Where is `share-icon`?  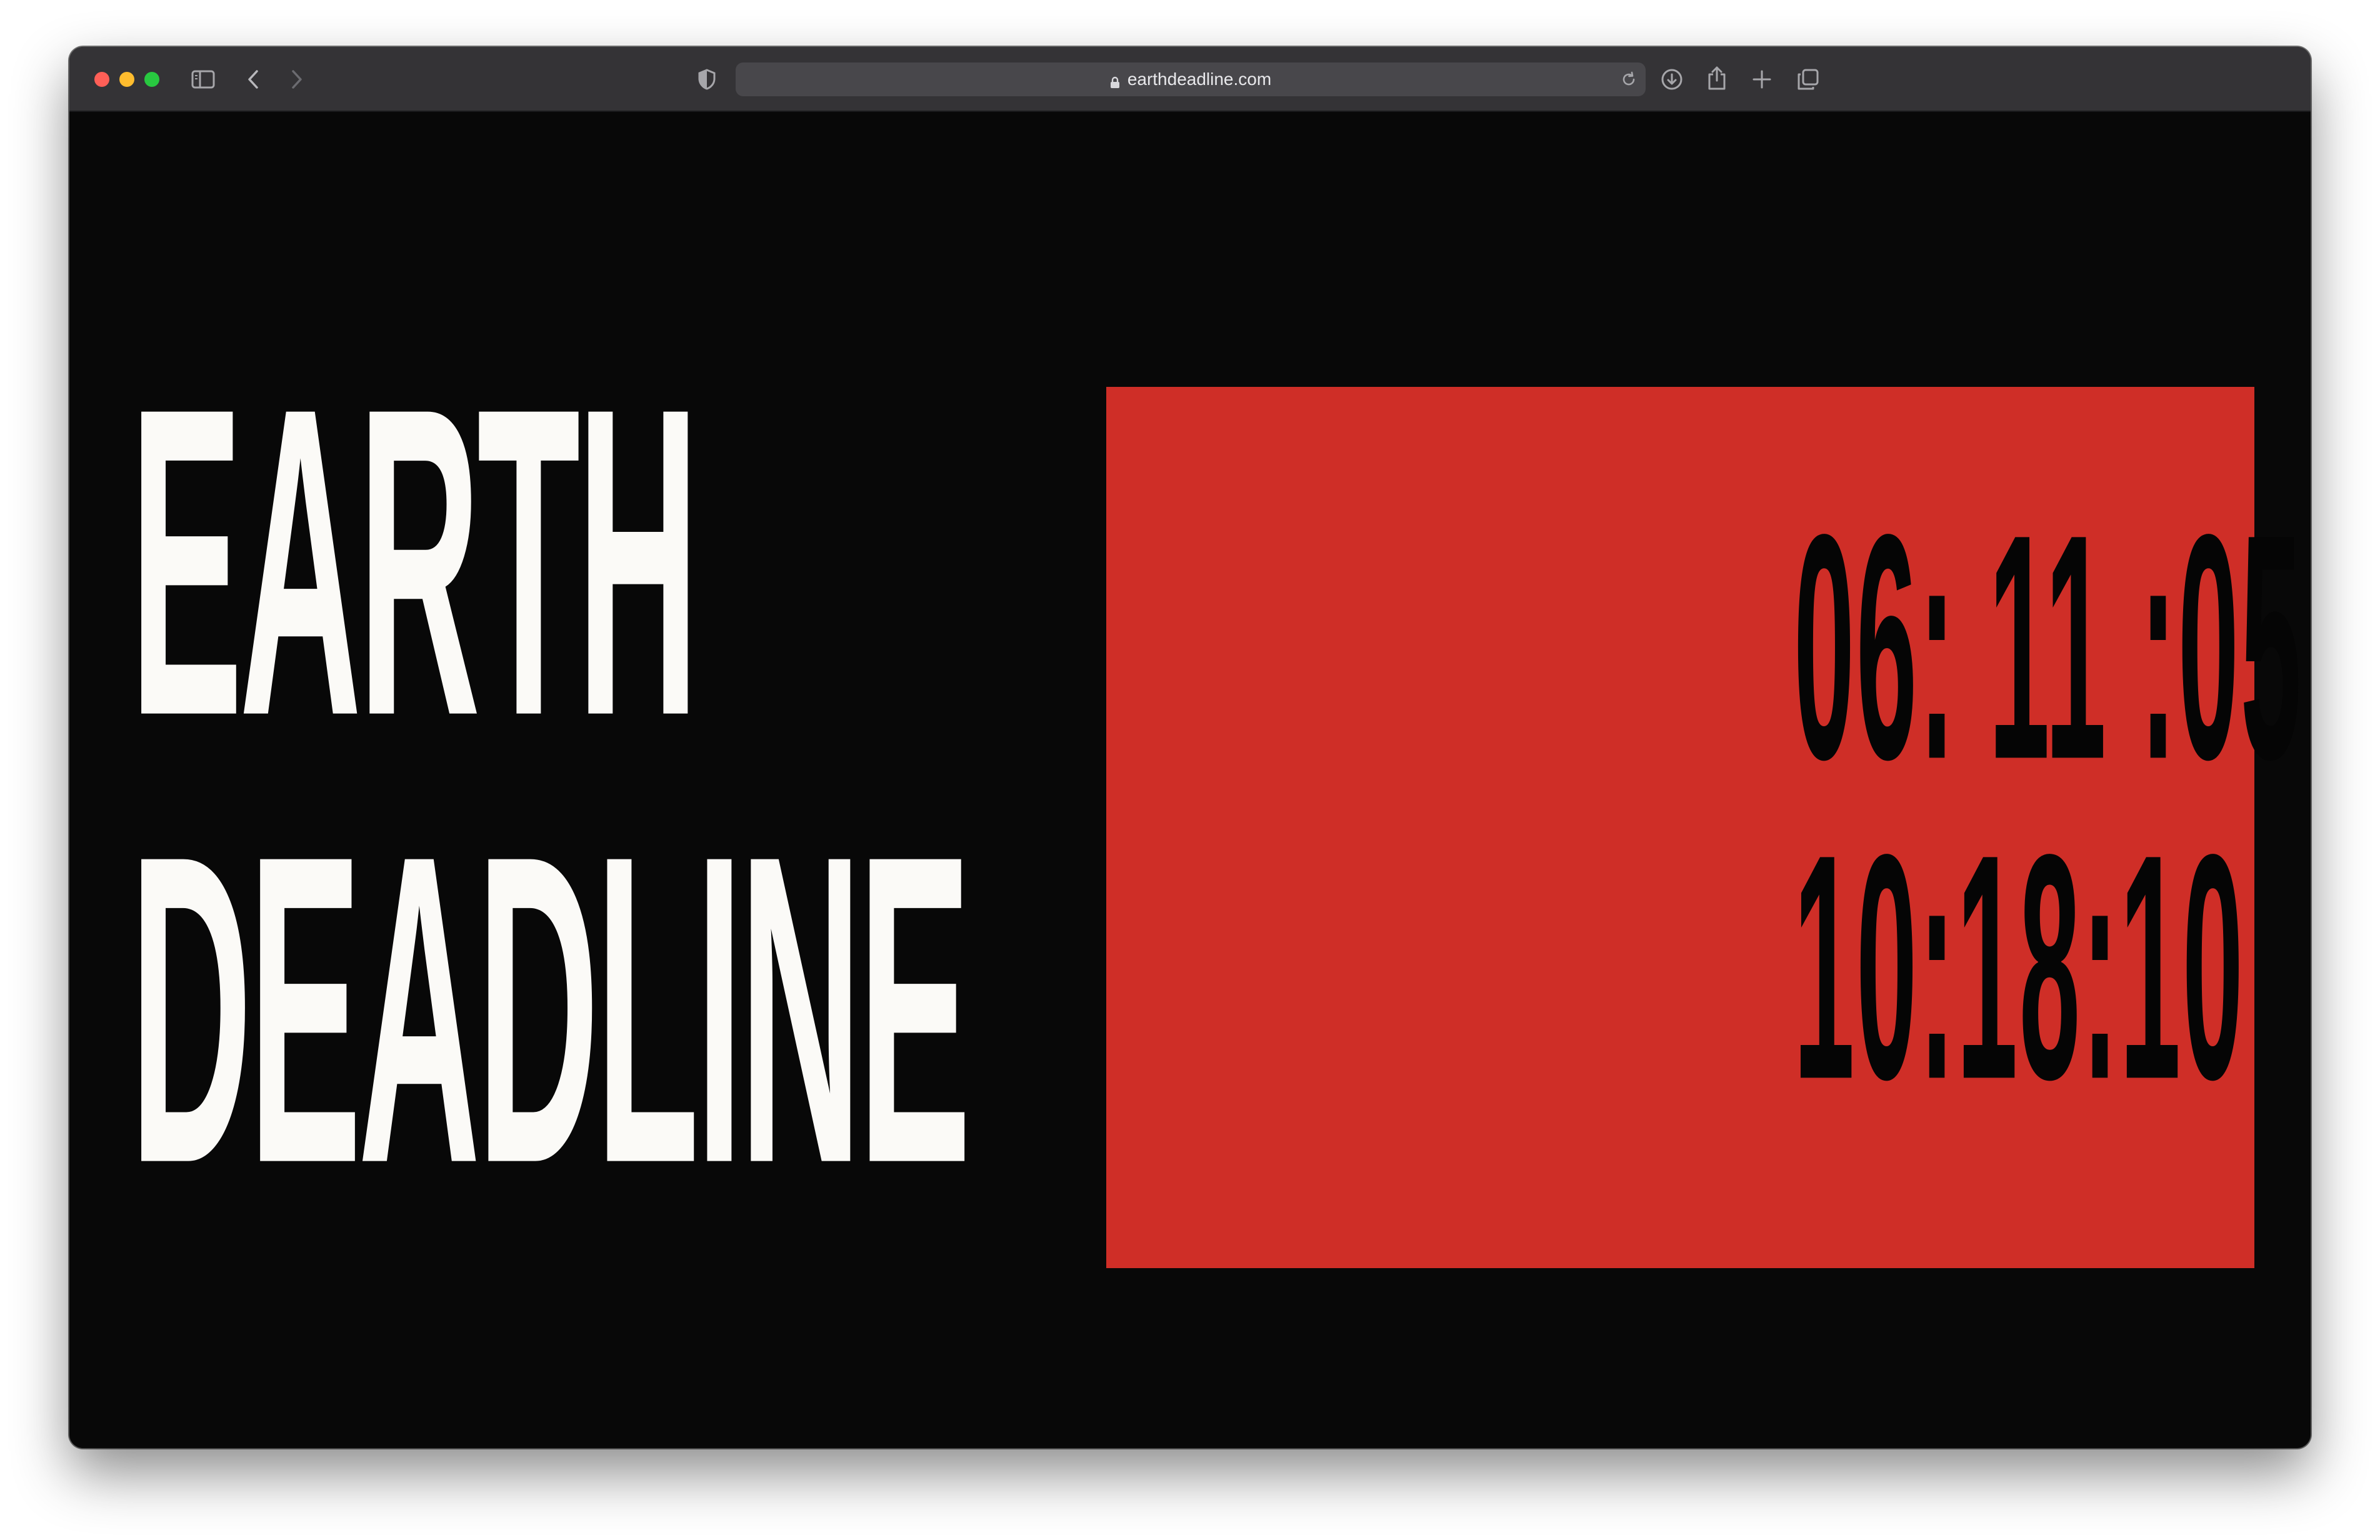
share-icon is located at coordinates (1716, 78).